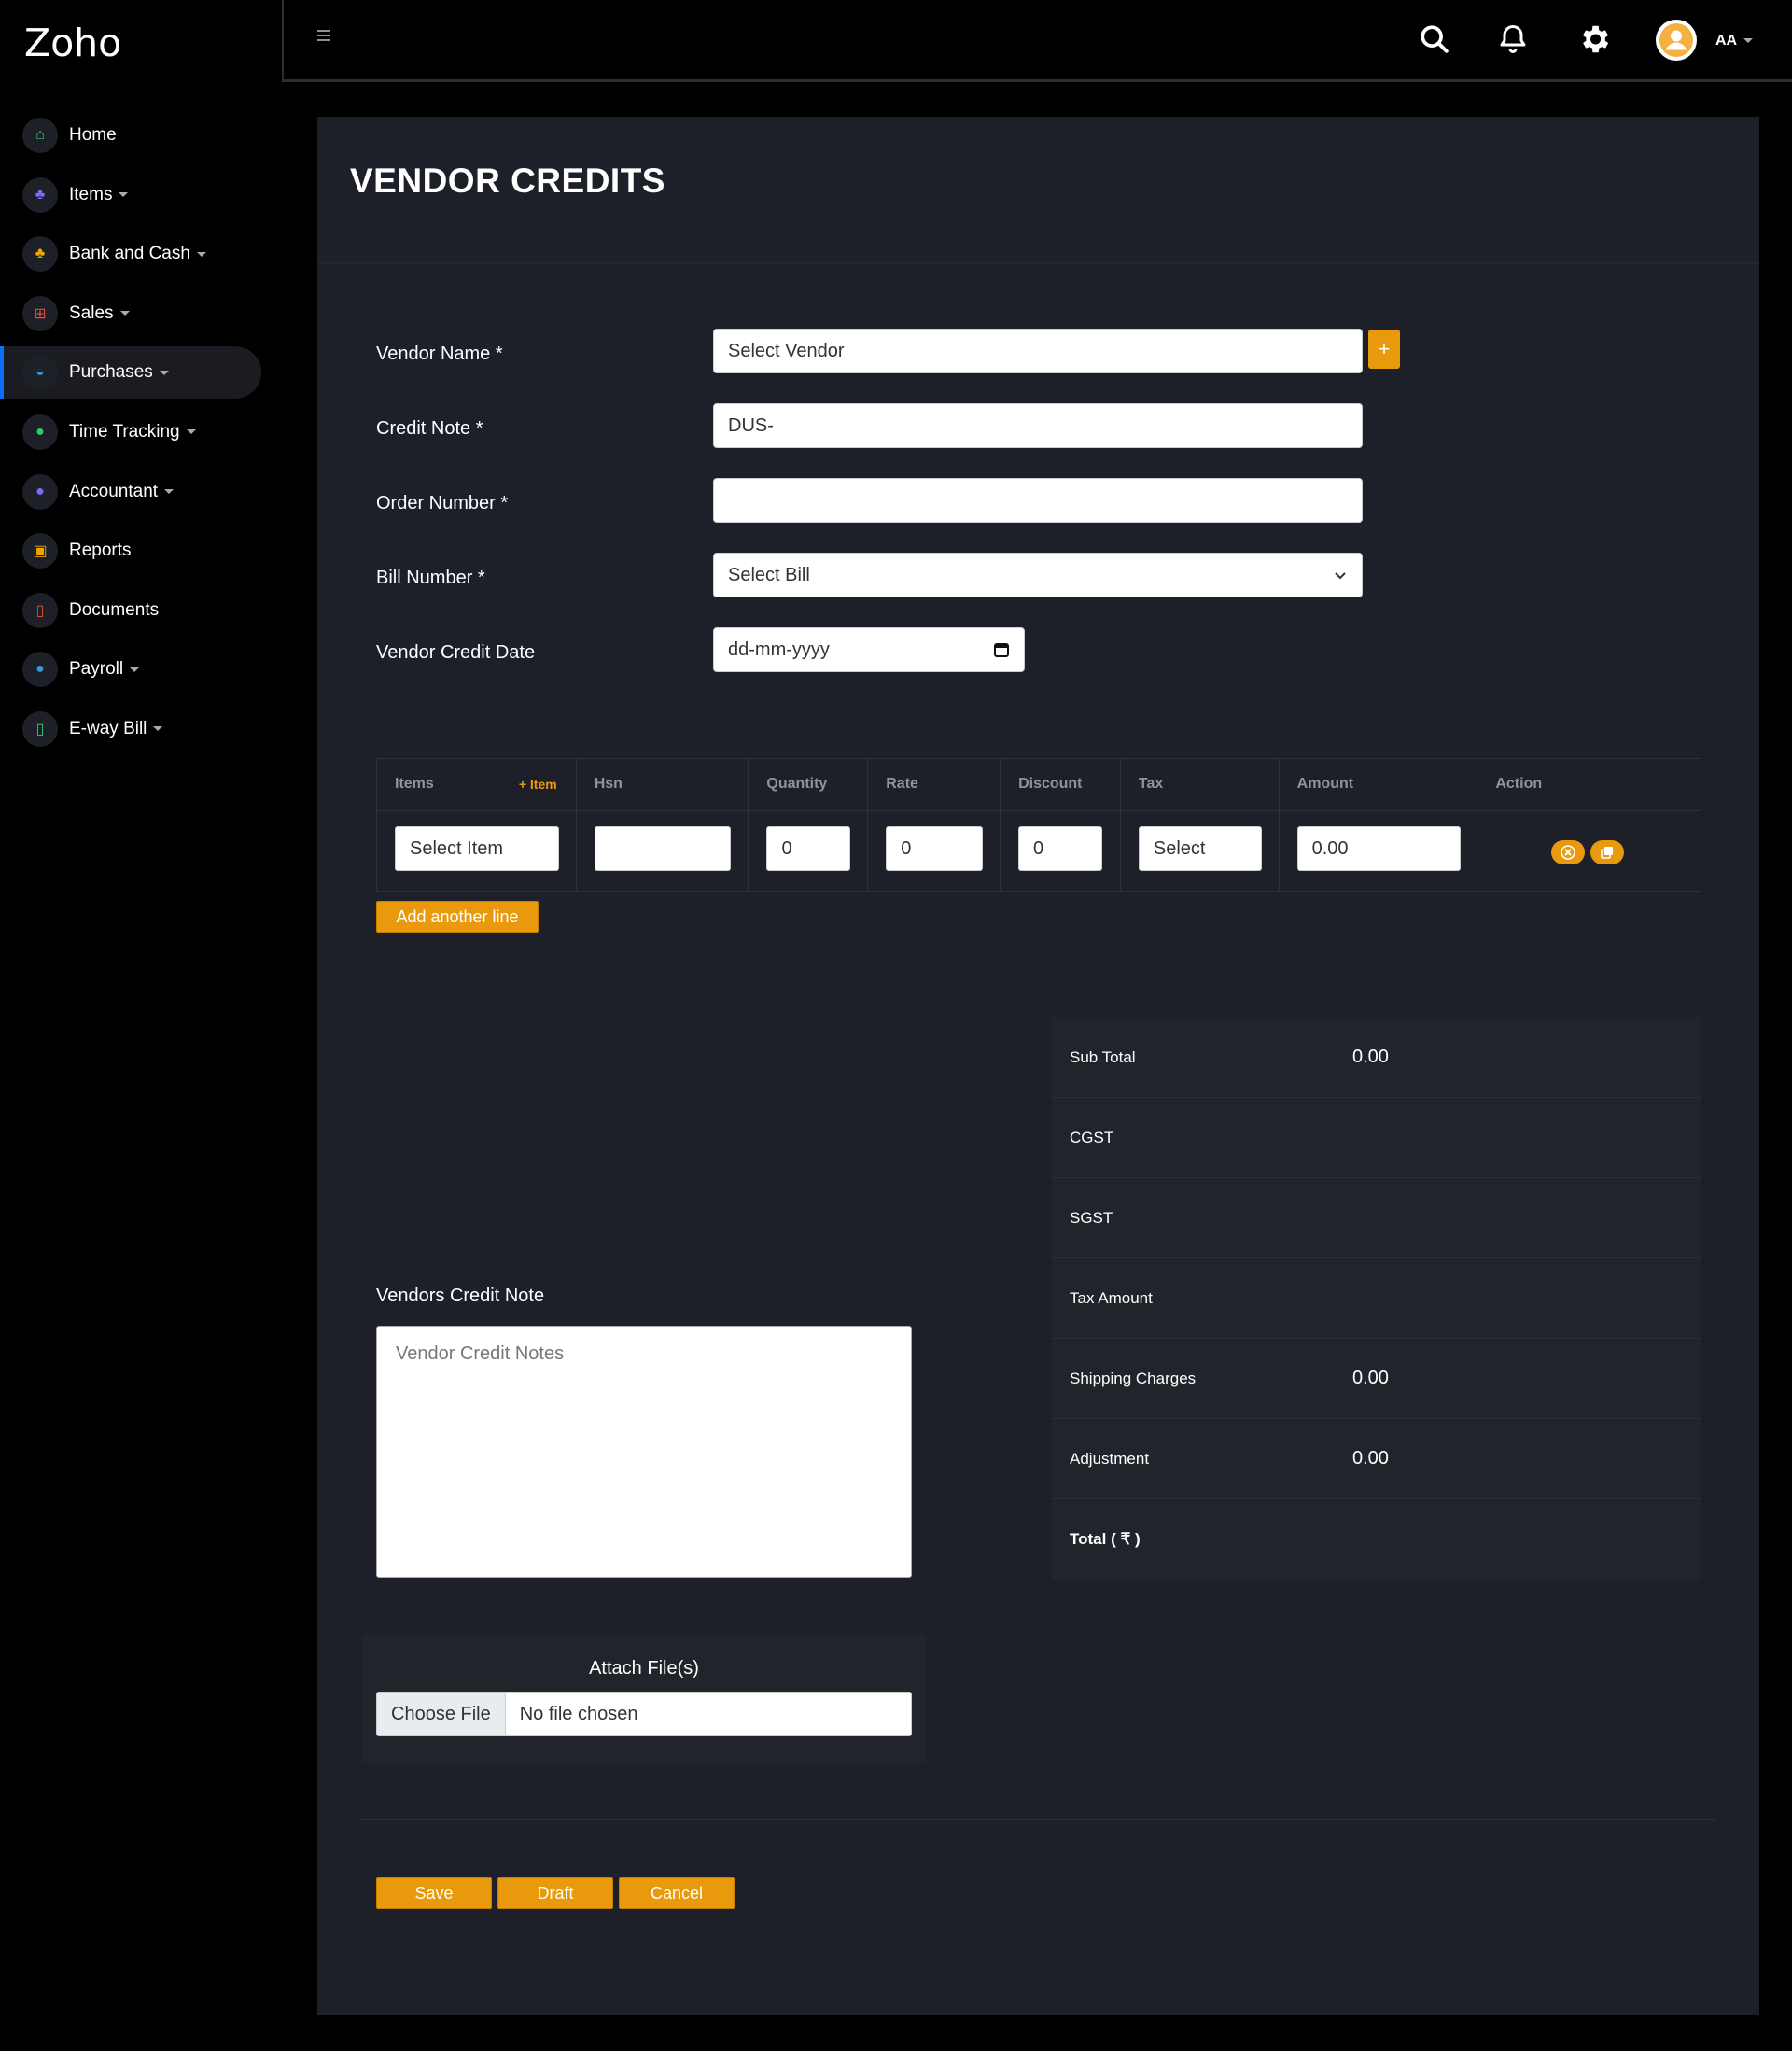  I want to click on credit-date-input: dd-mm-yyyy, so click(869, 649).